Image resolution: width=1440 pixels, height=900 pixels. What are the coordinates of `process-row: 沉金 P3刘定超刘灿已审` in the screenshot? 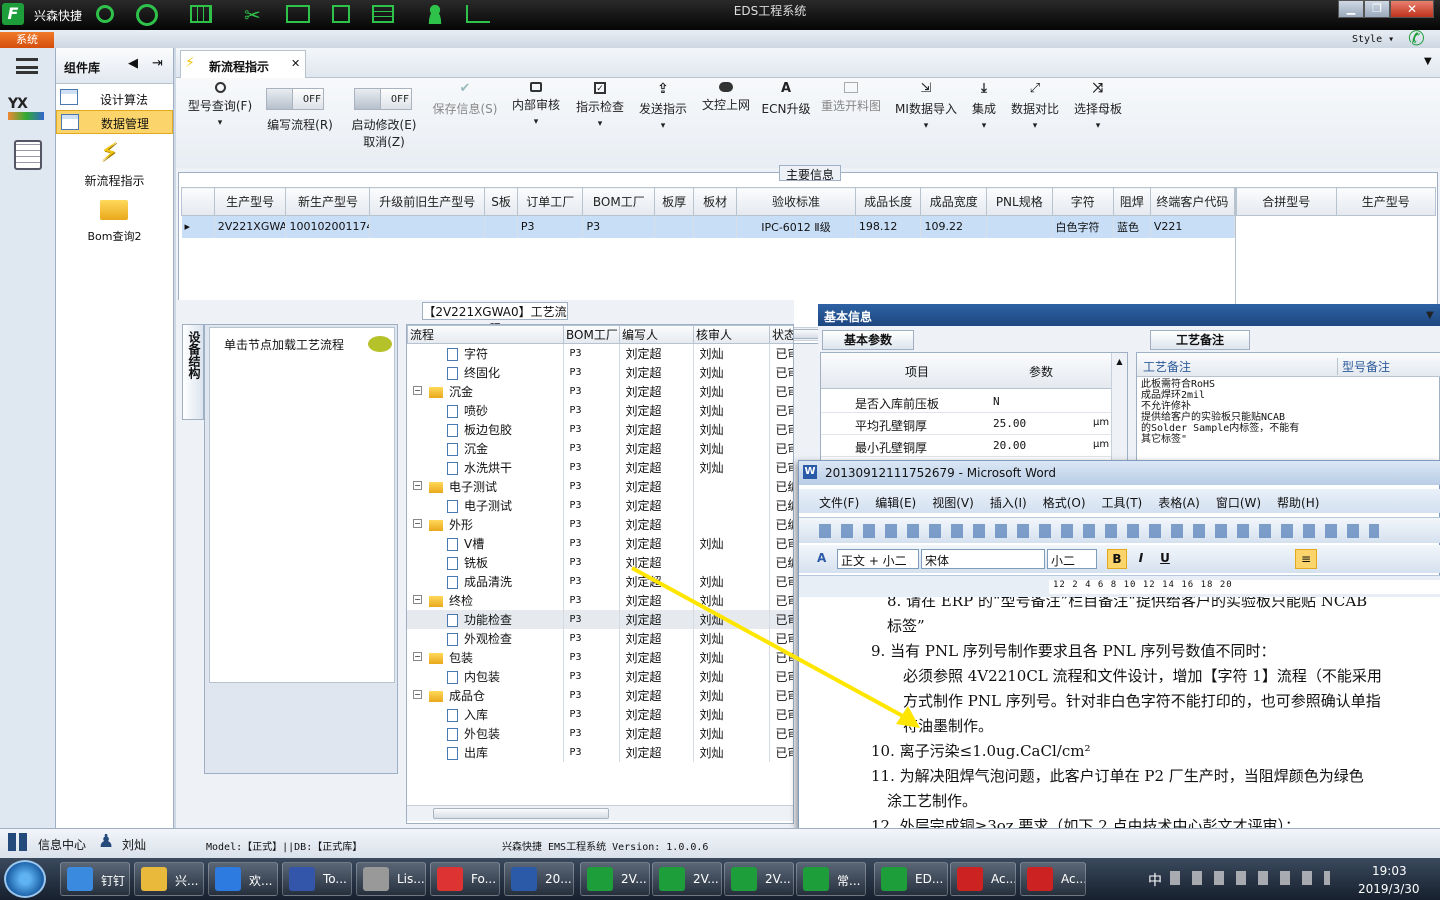 It's located at (600, 448).